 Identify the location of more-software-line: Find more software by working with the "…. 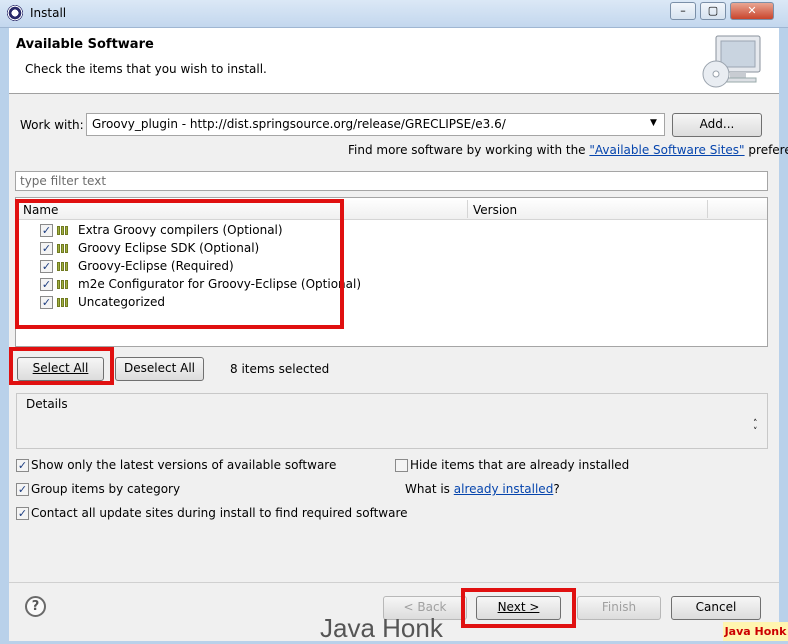
(568, 150).